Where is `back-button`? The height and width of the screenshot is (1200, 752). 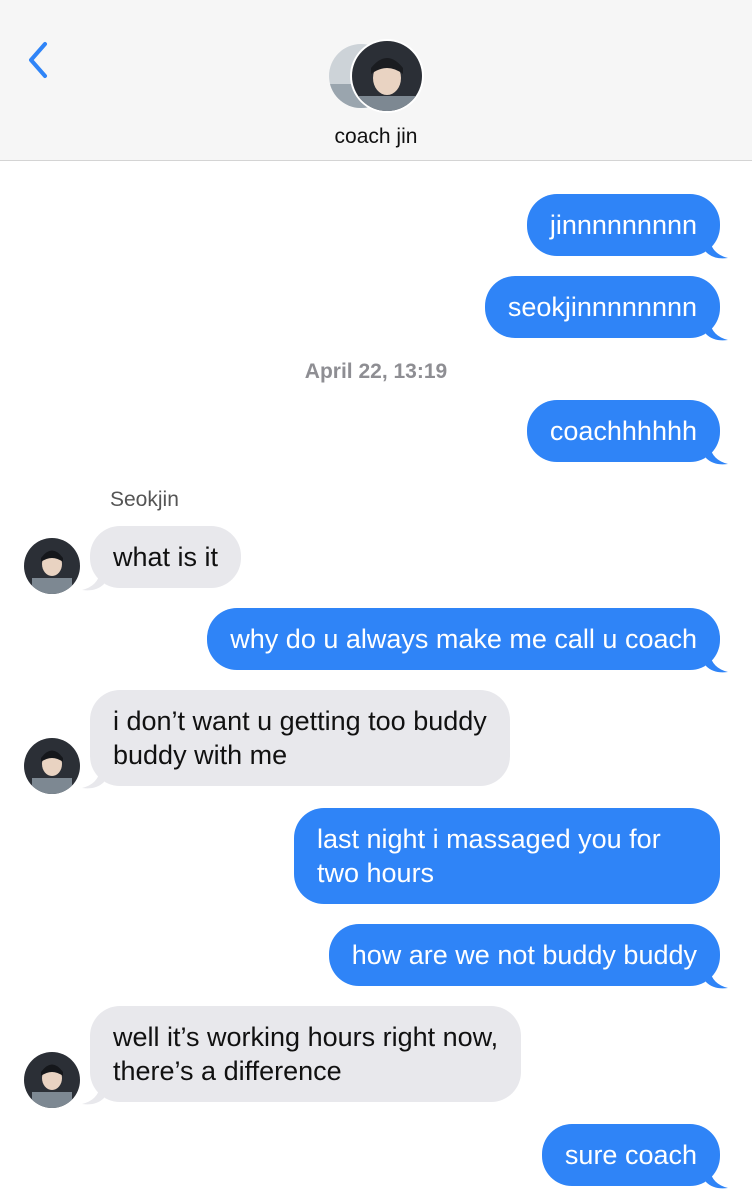 back-button is located at coordinates (38, 60).